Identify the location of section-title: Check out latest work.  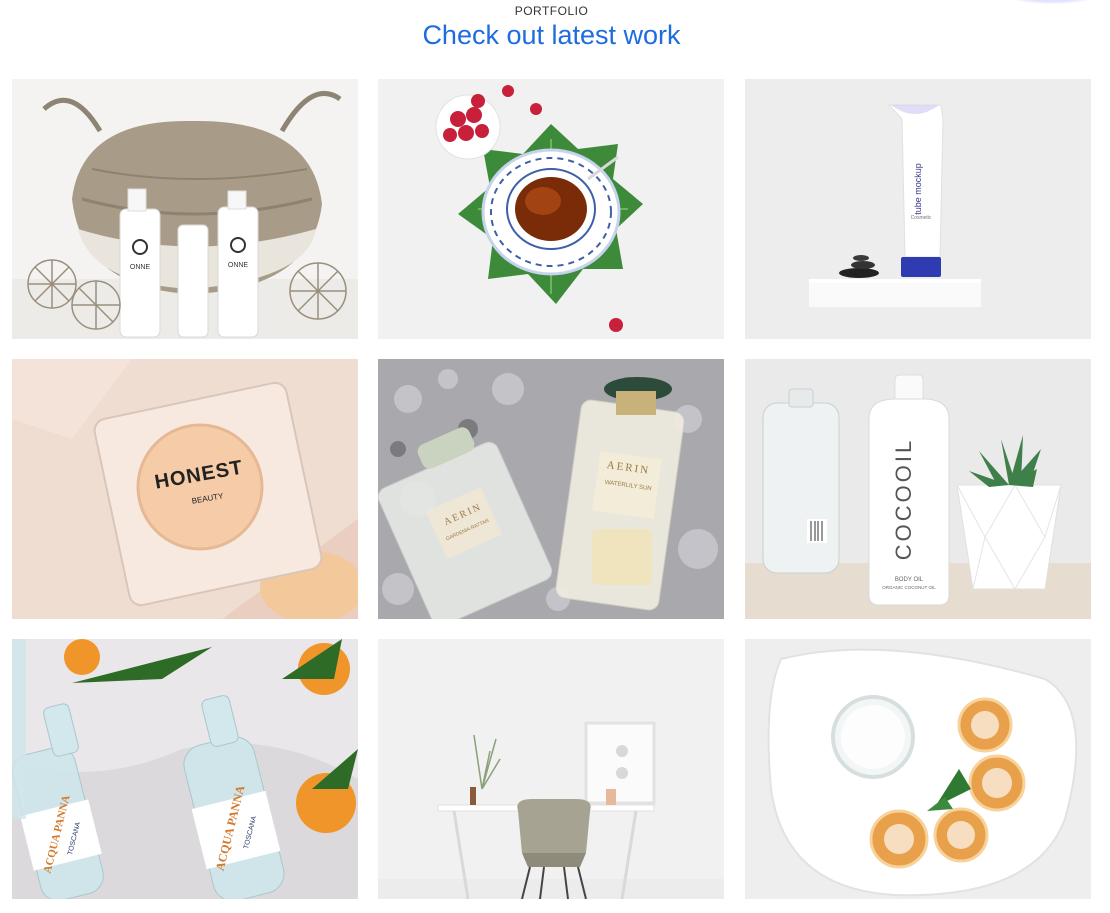
(551, 35).